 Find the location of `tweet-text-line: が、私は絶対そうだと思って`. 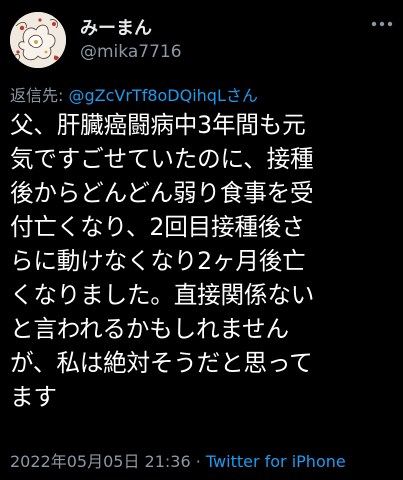

tweet-text-line: が、私は絶対そうだと思って is located at coordinates (161, 363).